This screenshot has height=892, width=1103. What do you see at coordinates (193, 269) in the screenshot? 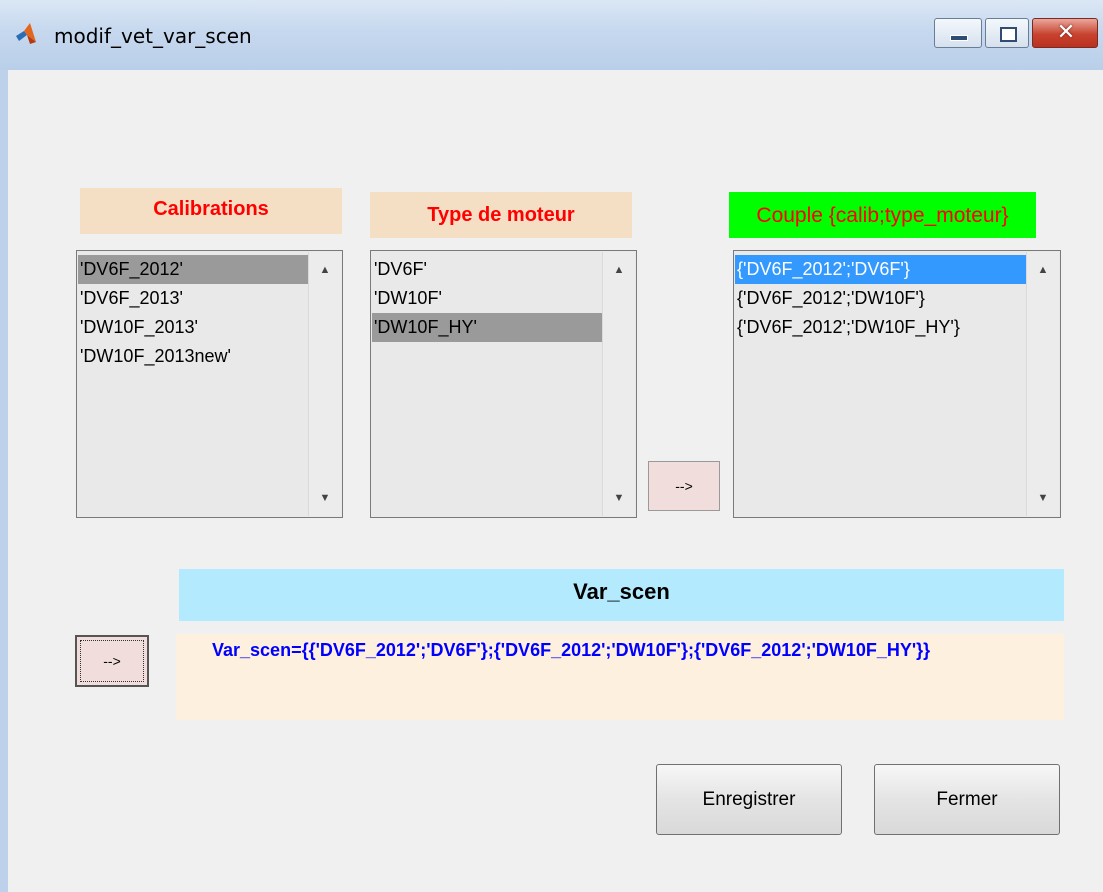
I see `list-item: 'DV6F_2012'` at bounding box center [193, 269].